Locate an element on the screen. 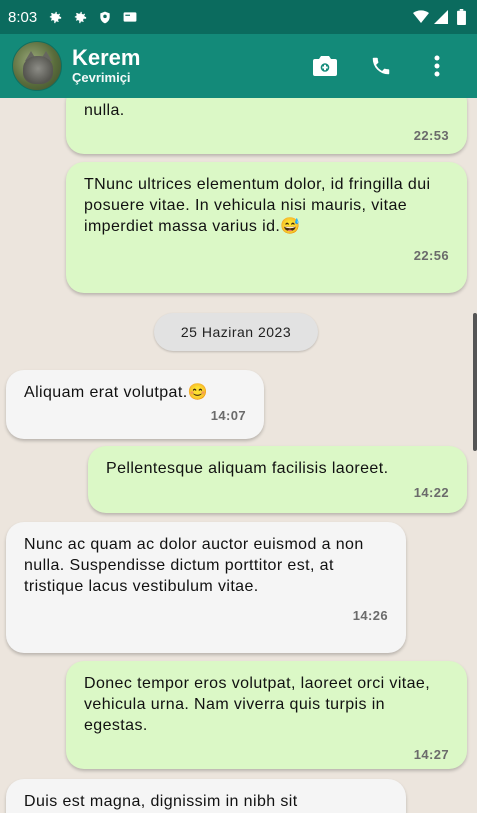 The image size is (477, 813). message-text: Pellentesque aliquam facilisis laoreet. is located at coordinates (247, 468).